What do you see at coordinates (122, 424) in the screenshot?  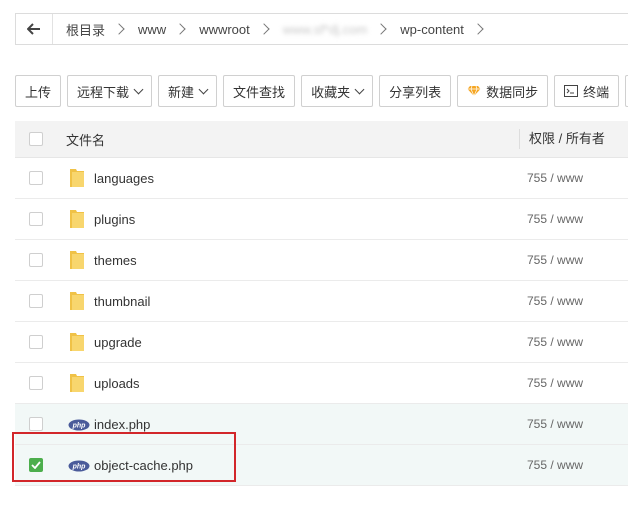 I see `file-name: index.php` at bounding box center [122, 424].